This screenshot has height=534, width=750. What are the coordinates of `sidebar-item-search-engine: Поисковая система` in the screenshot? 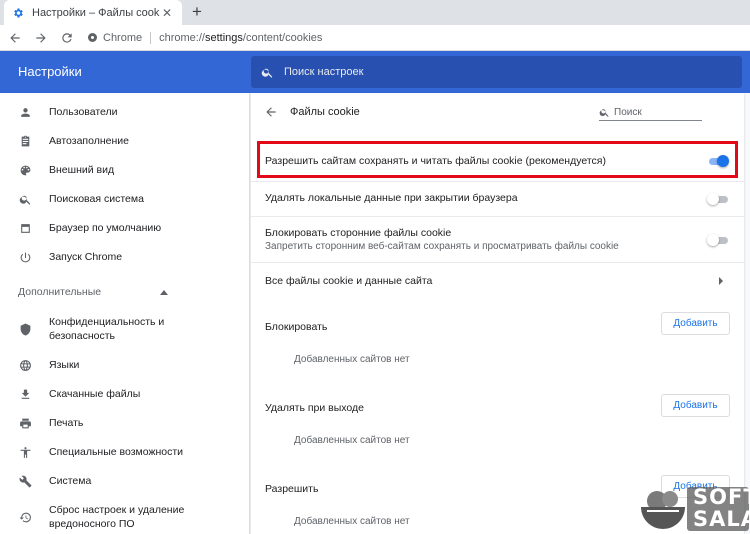 It's located at (125, 199).